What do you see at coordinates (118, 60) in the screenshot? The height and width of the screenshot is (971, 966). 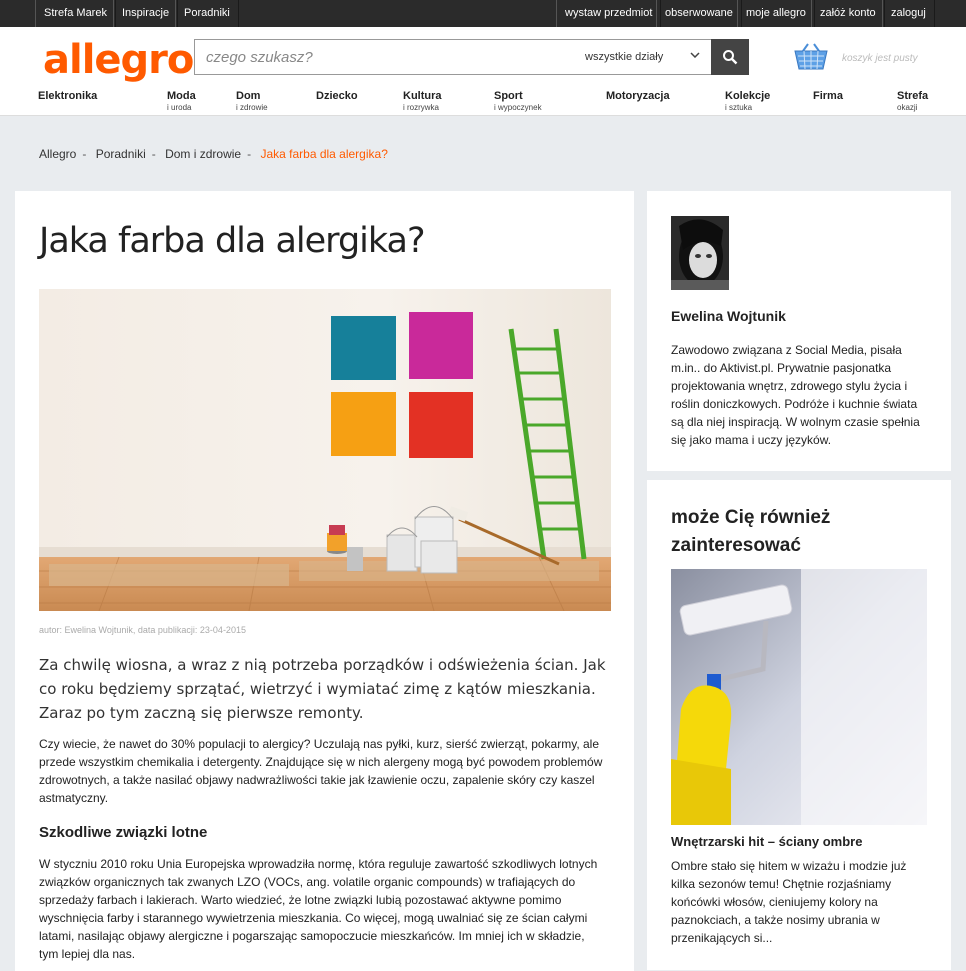 I see `allegro-logo: allegro` at bounding box center [118, 60].